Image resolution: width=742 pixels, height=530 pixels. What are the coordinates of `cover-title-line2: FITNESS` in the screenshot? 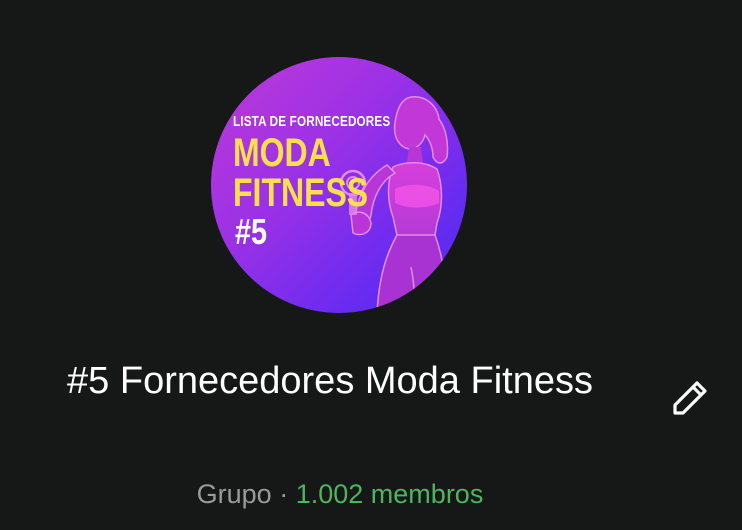 It's located at (301, 193).